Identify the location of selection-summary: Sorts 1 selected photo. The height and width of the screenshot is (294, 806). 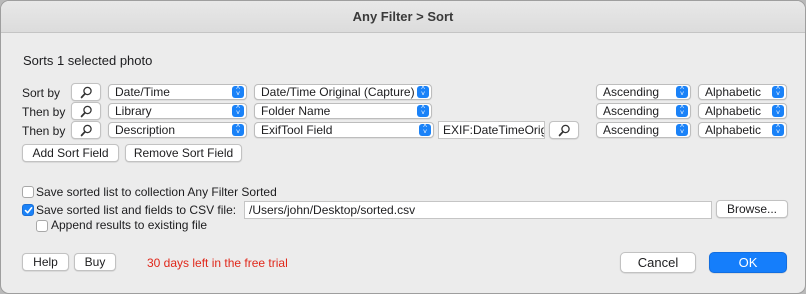
(88, 60).